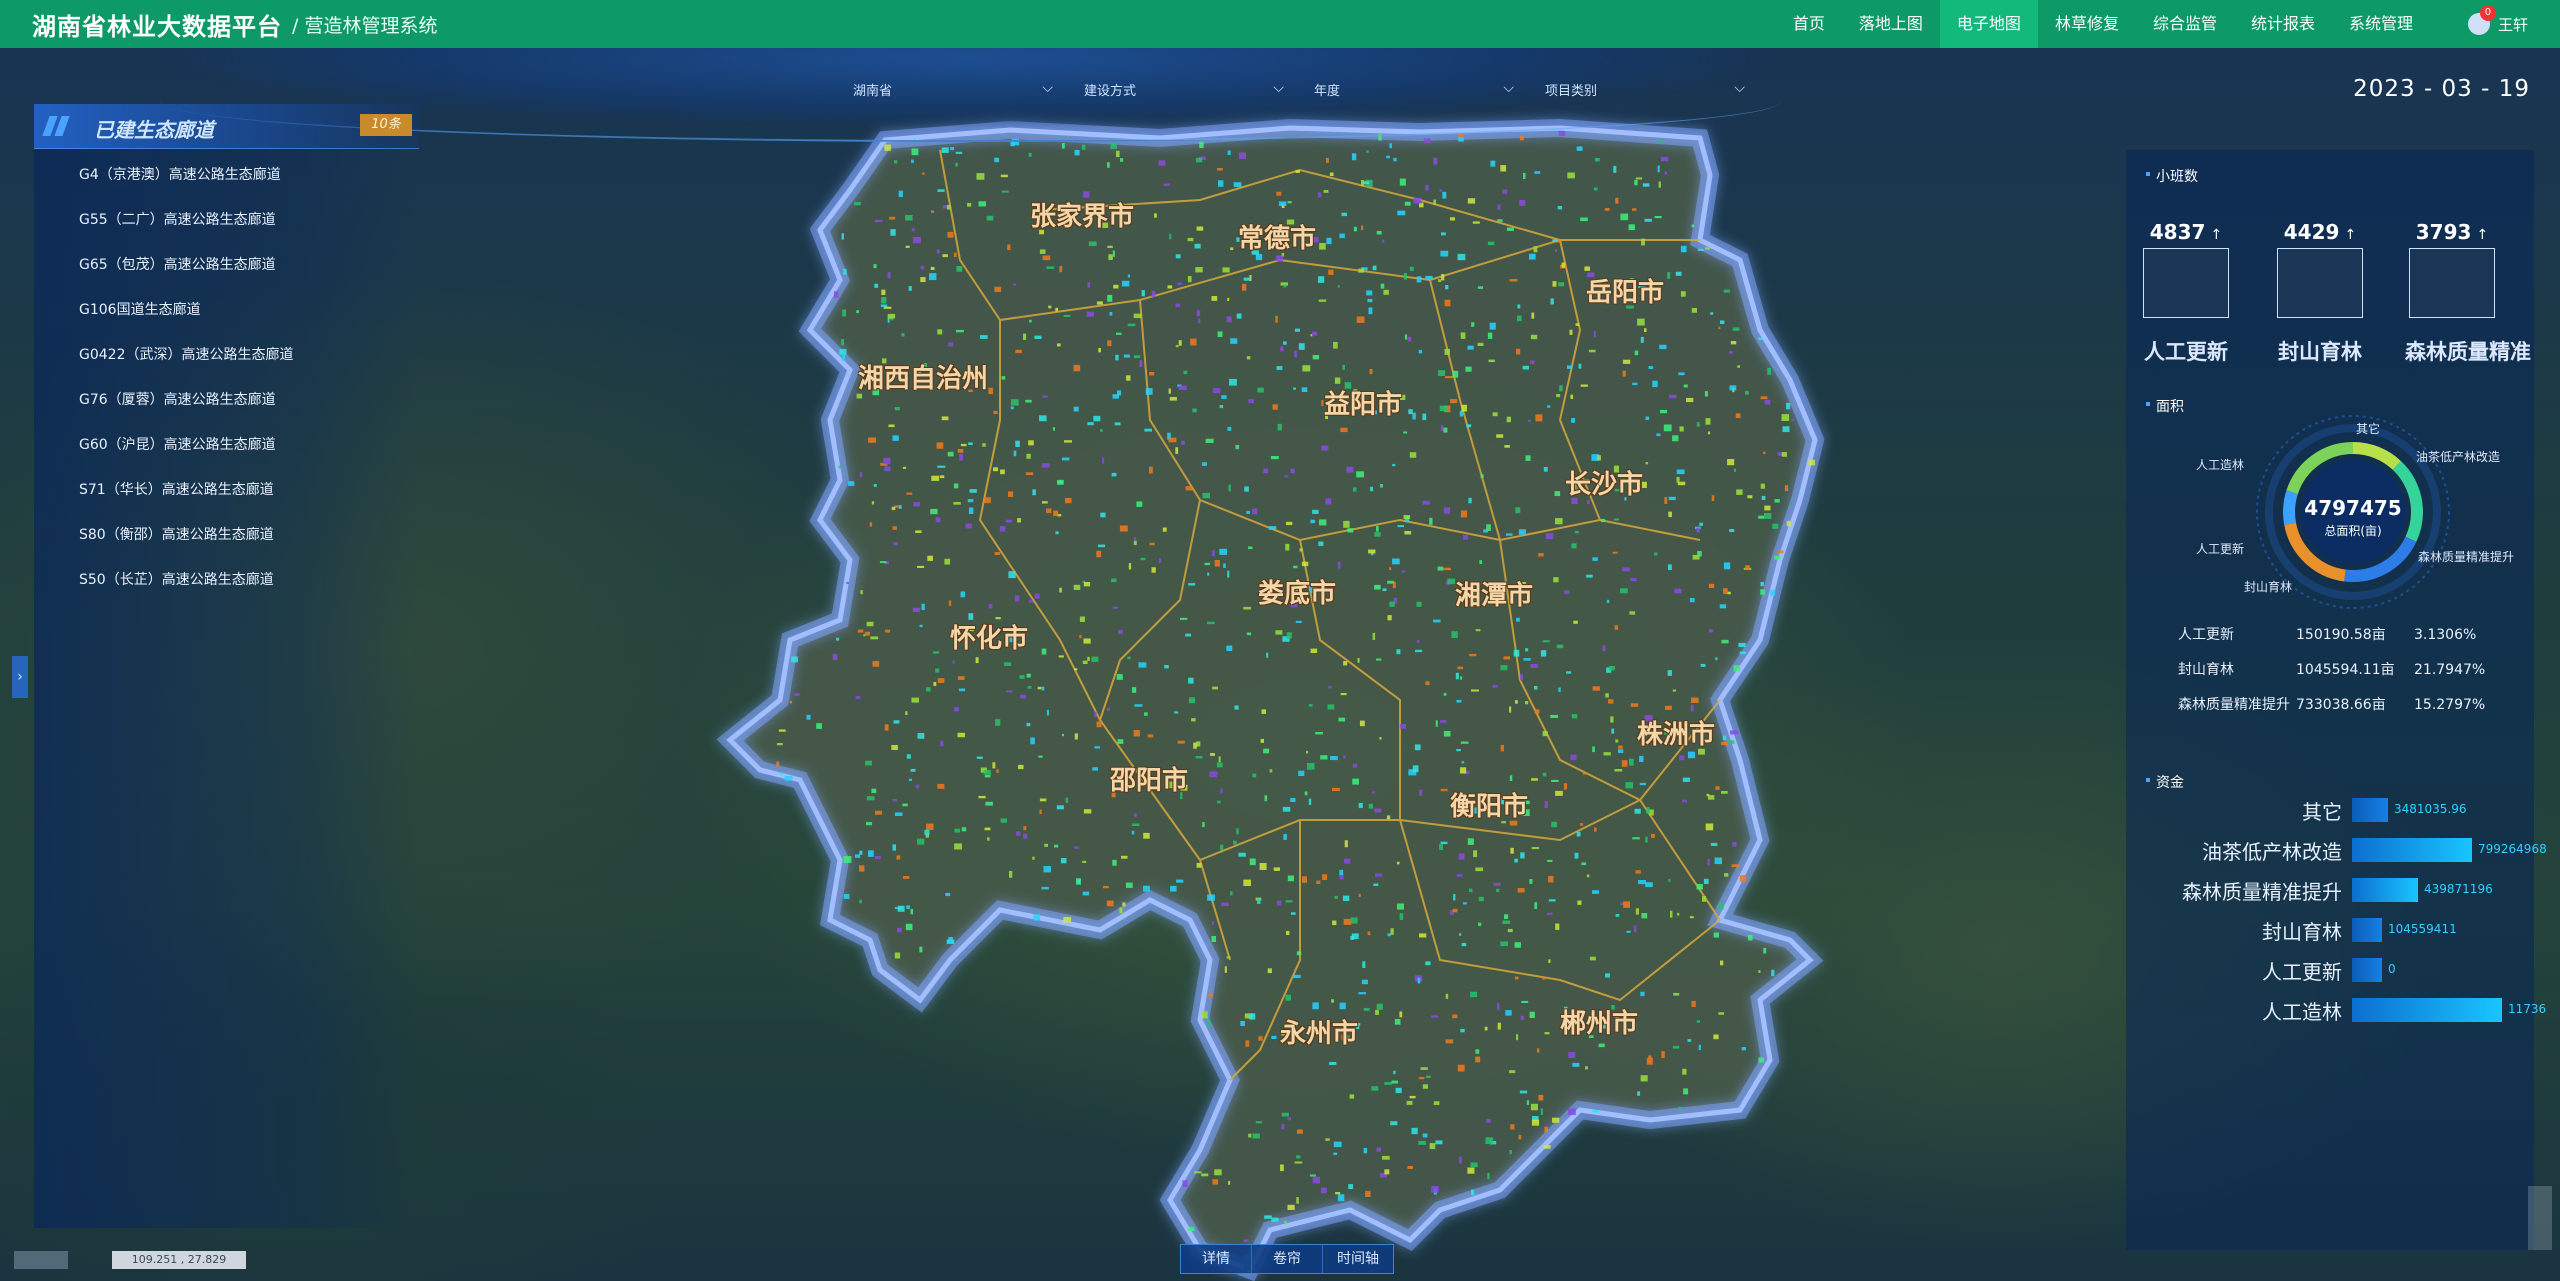 This screenshot has width=2560, height=1281. Describe the element at coordinates (1599, 1024) in the screenshot. I see `city-label: 郴州市` at that location.